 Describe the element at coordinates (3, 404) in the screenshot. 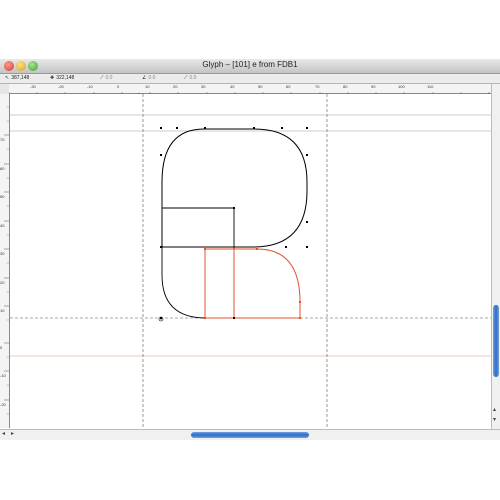

I see `v-ruler-label: -20` at that location.